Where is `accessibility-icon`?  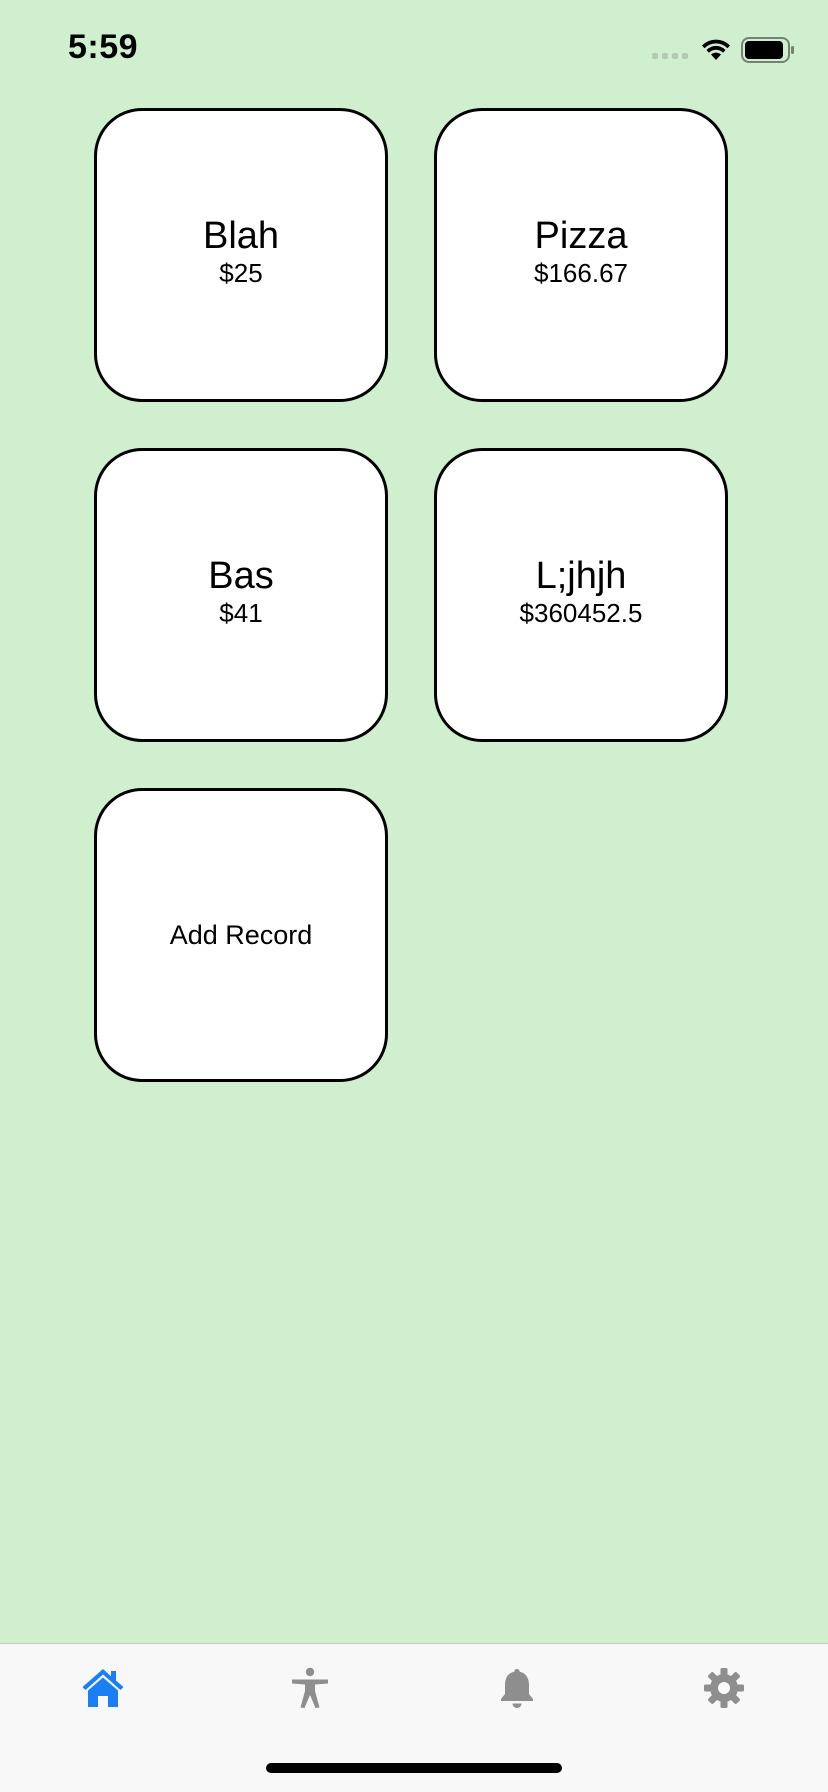
accessibility-icon is located at coordinates (310, 1687).